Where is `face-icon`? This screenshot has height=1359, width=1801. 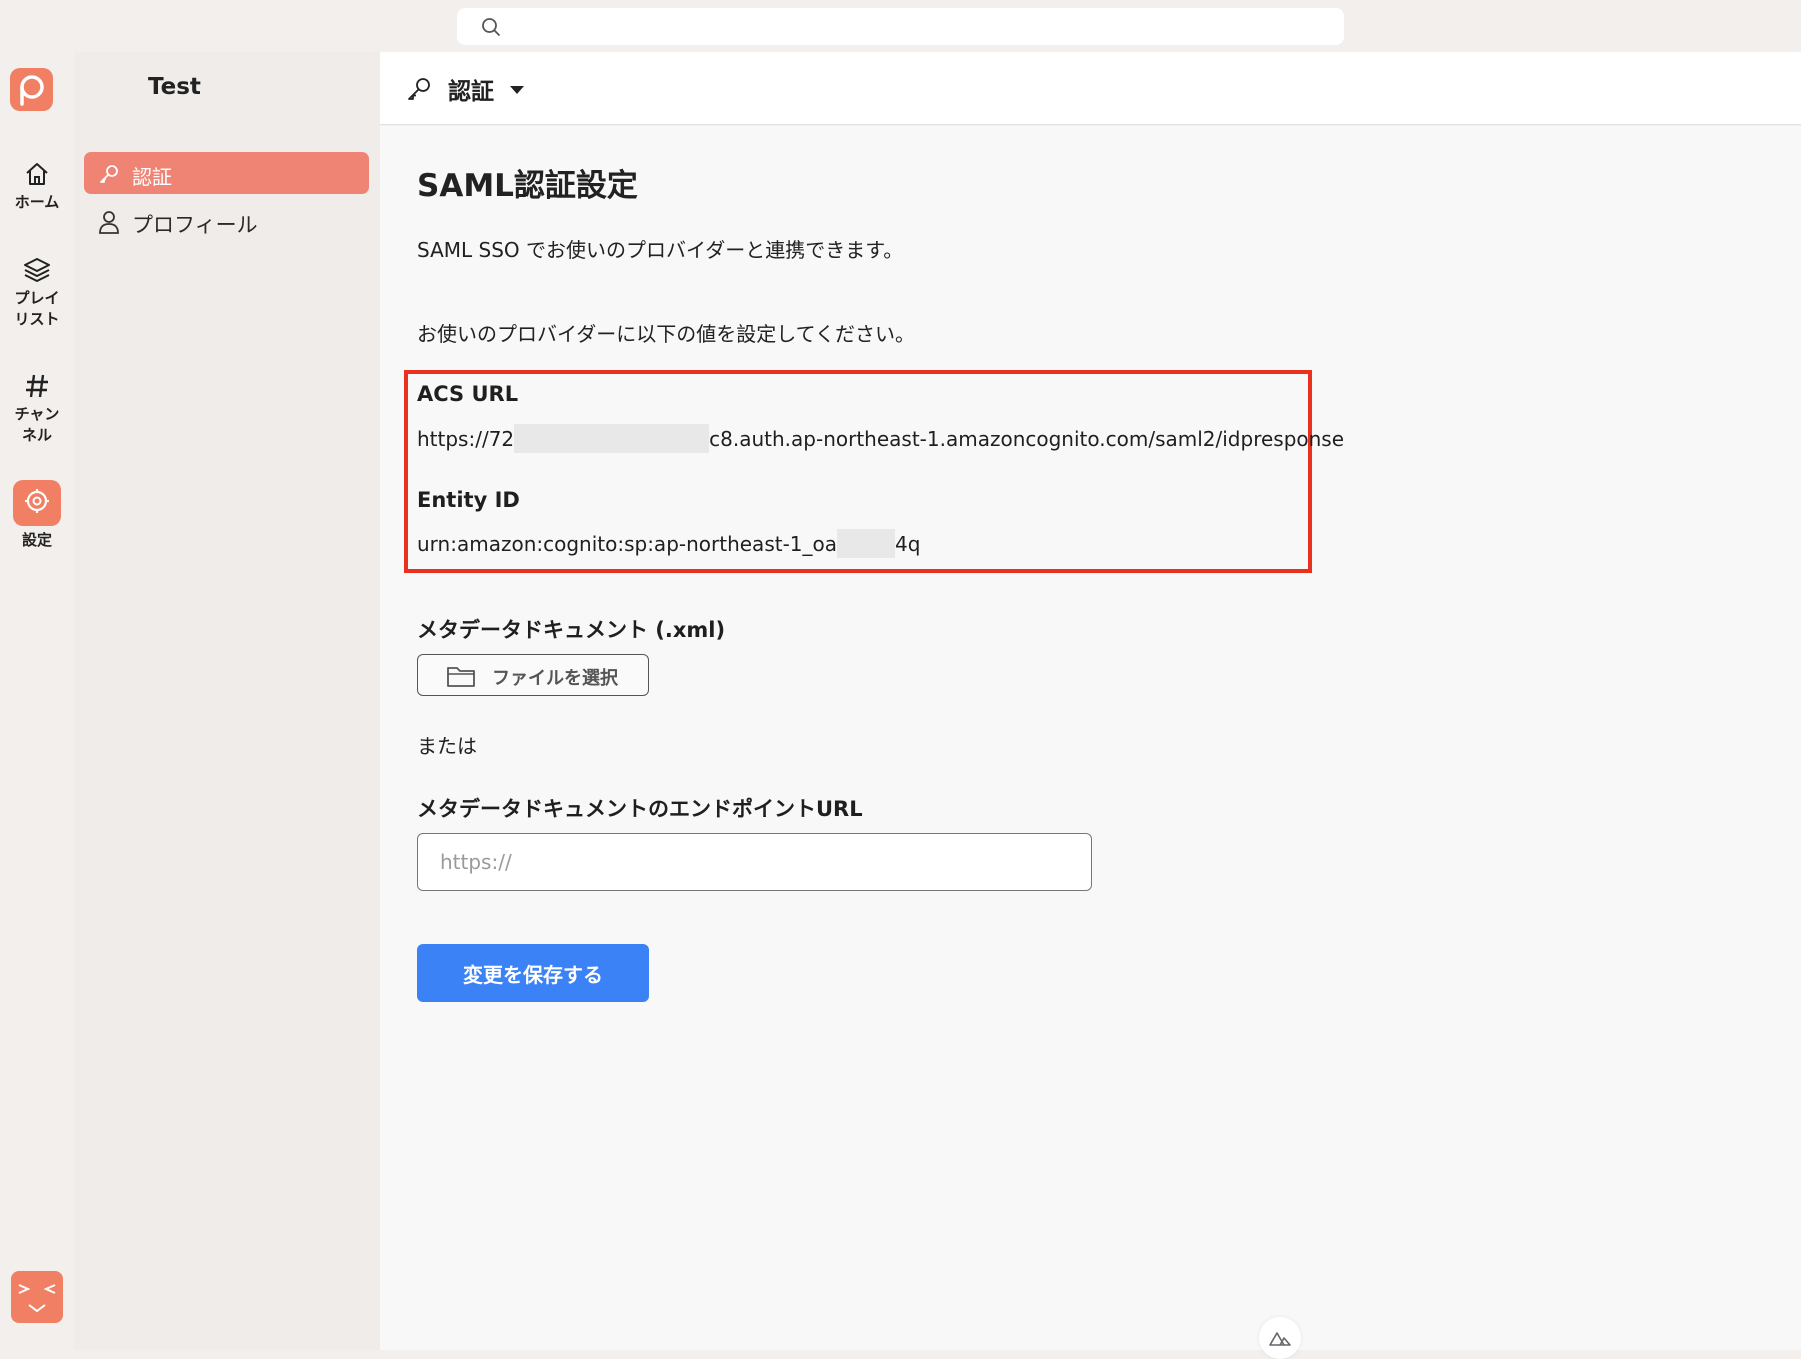 face-icon is located at coordinates (37, 1298).